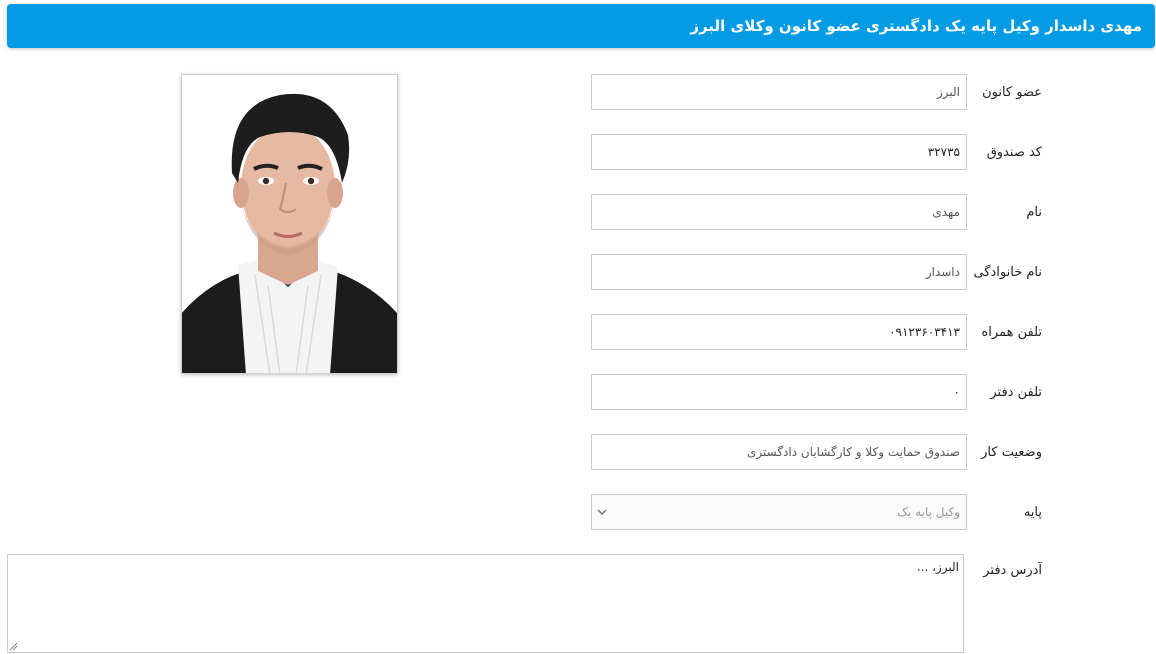 The height and width of the screenshot is (654, 1156). Describe the element at coordinates (578, 92) in the screenshot. I see `field-row-bar: عضو کانون البرز` at that location.